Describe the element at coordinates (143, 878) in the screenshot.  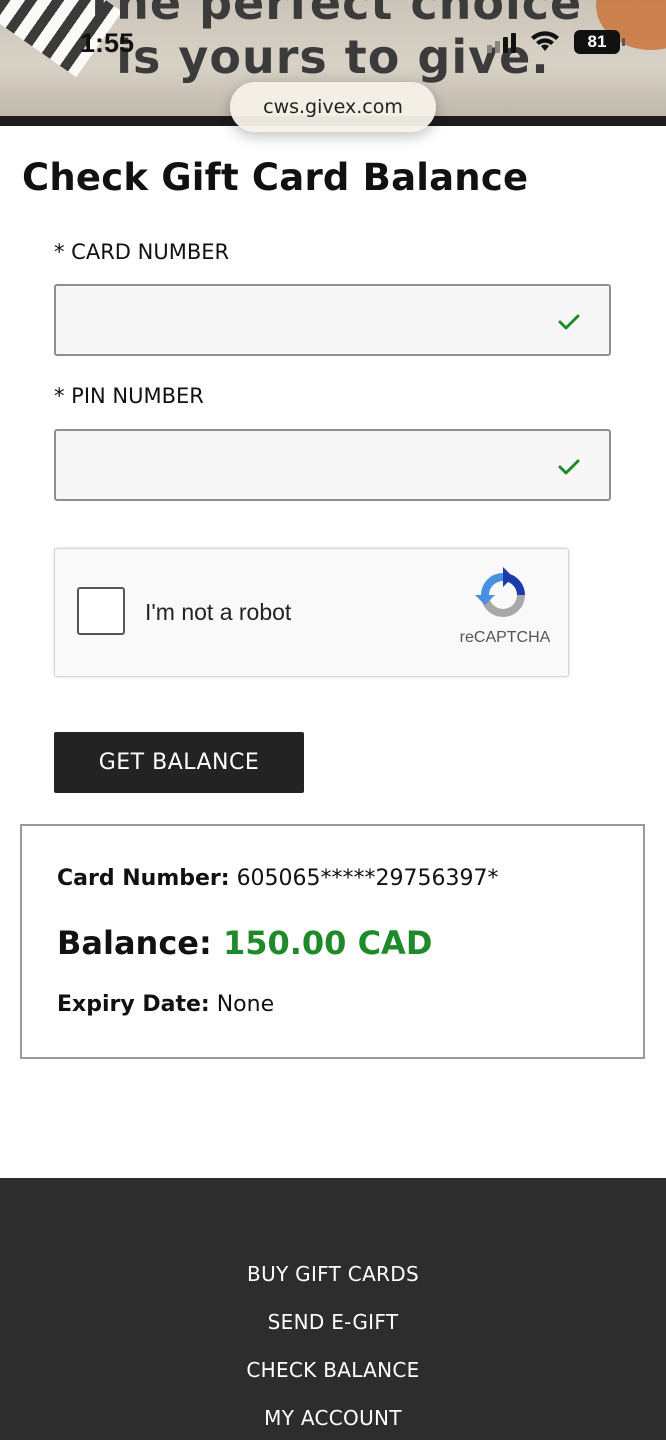
I see `result-card-number-label: Card Number:` at that location.